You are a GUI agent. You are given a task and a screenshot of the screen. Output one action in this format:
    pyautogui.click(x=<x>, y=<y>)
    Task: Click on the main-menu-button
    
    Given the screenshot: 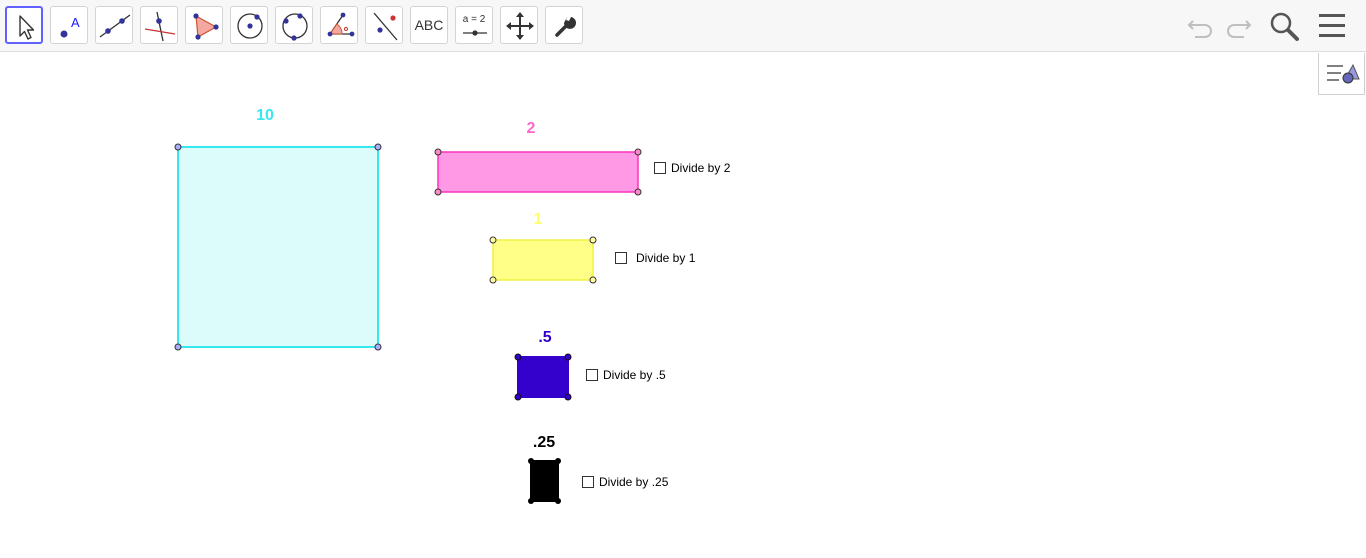 What is the action you would take?
    pyautogui.click(x=1332, y=26)
    